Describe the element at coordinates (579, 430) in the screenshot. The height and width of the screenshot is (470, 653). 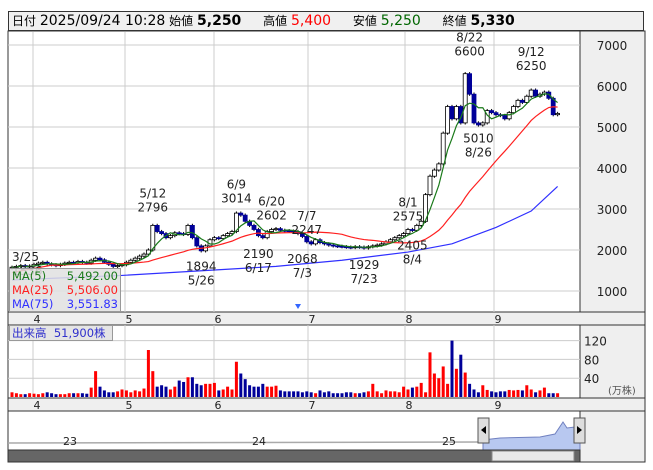
I see `navigator-right-handle` at that location.